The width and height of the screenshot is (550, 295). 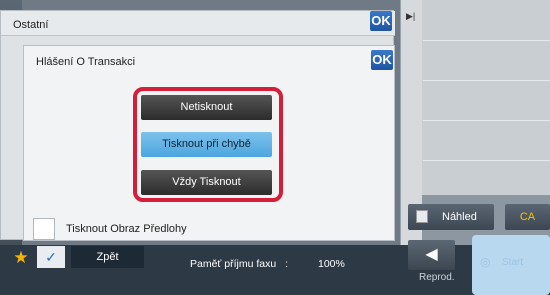 I want to click on inner-ok-button: OK, so click(x=382, y=60).